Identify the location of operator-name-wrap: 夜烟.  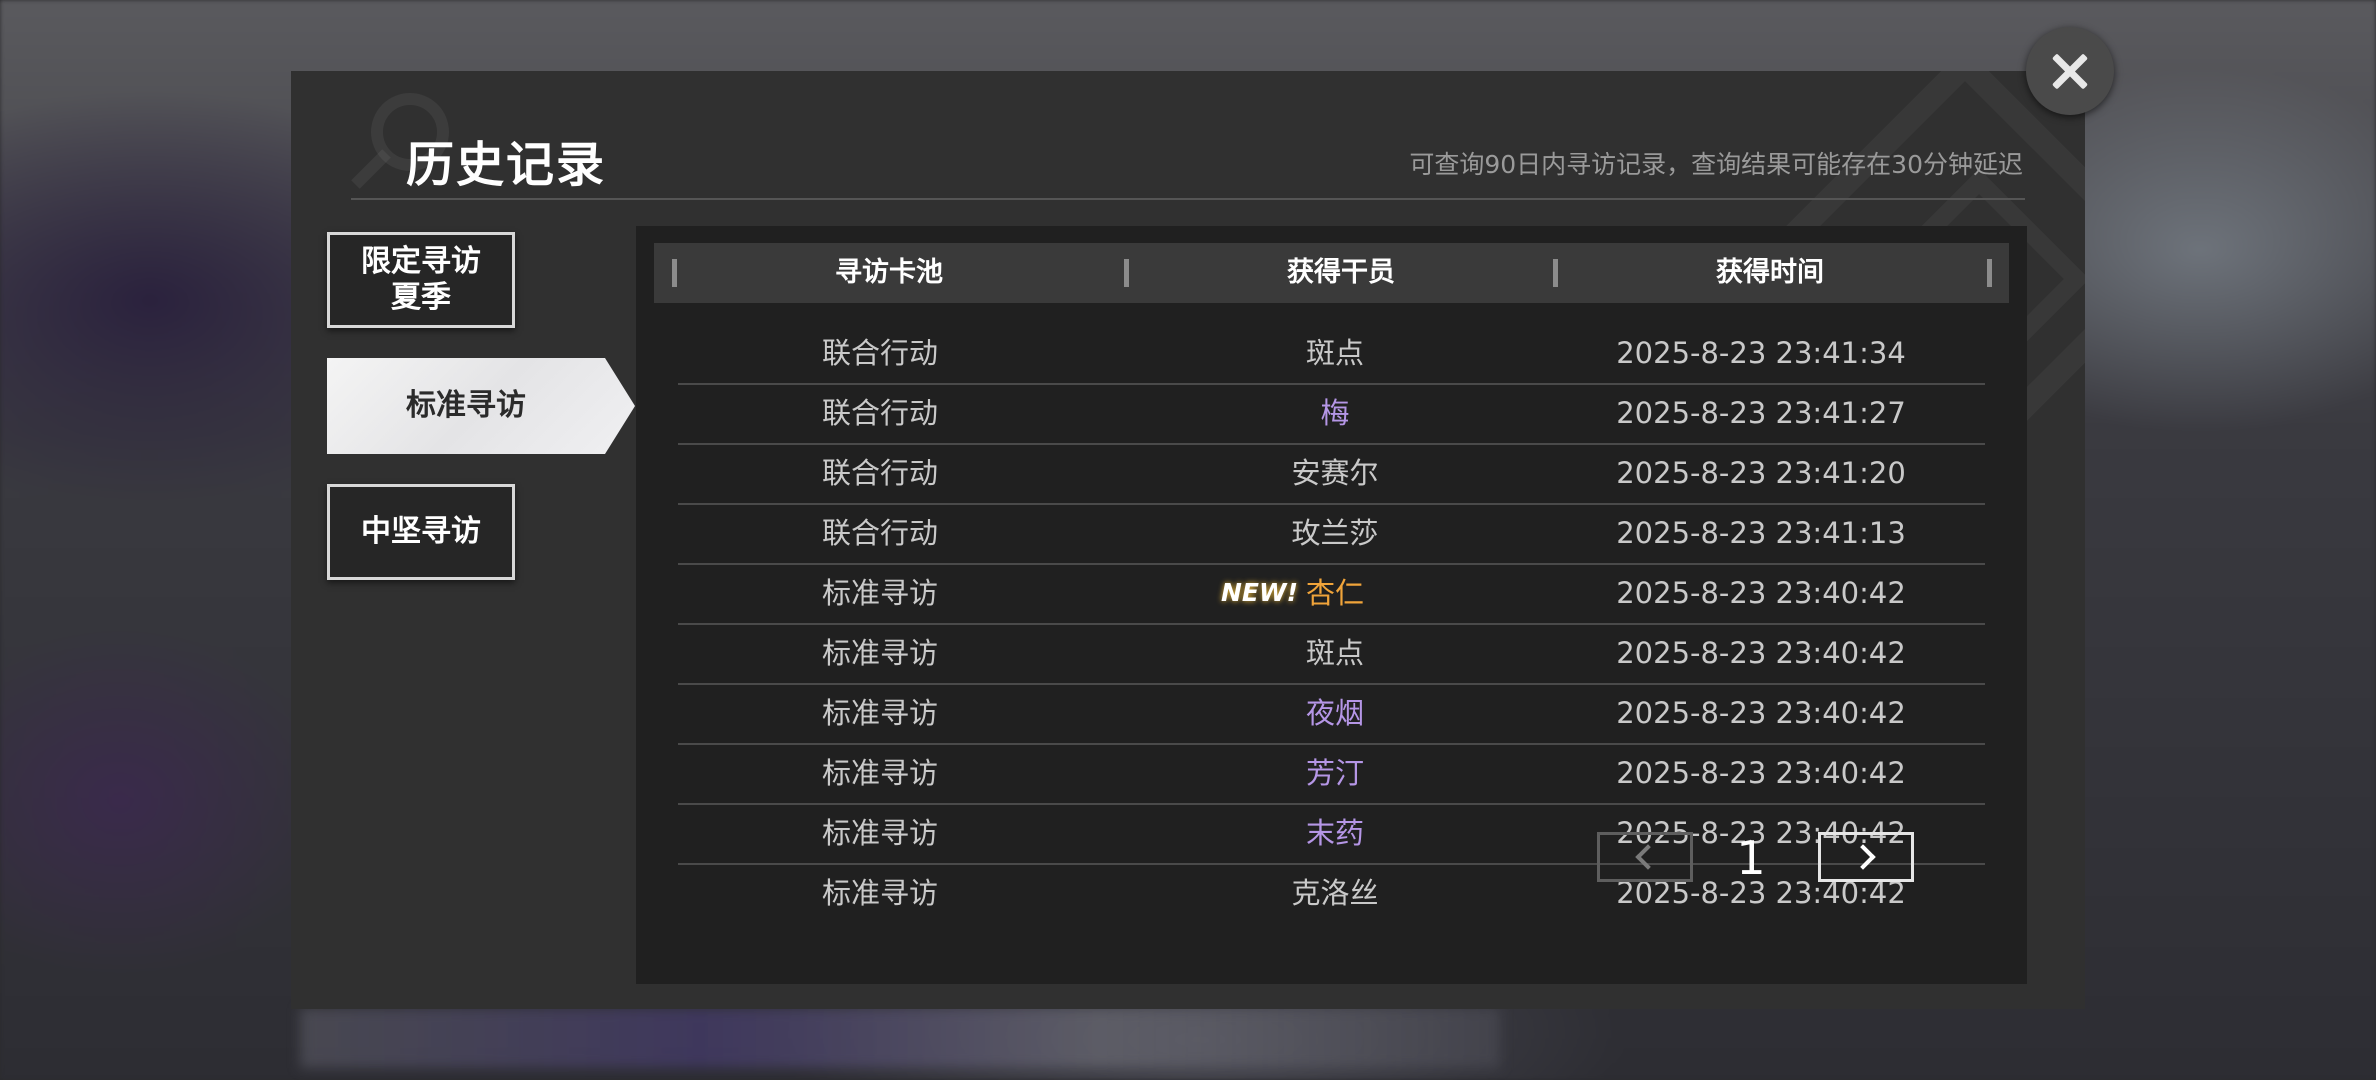
(1335, 713).